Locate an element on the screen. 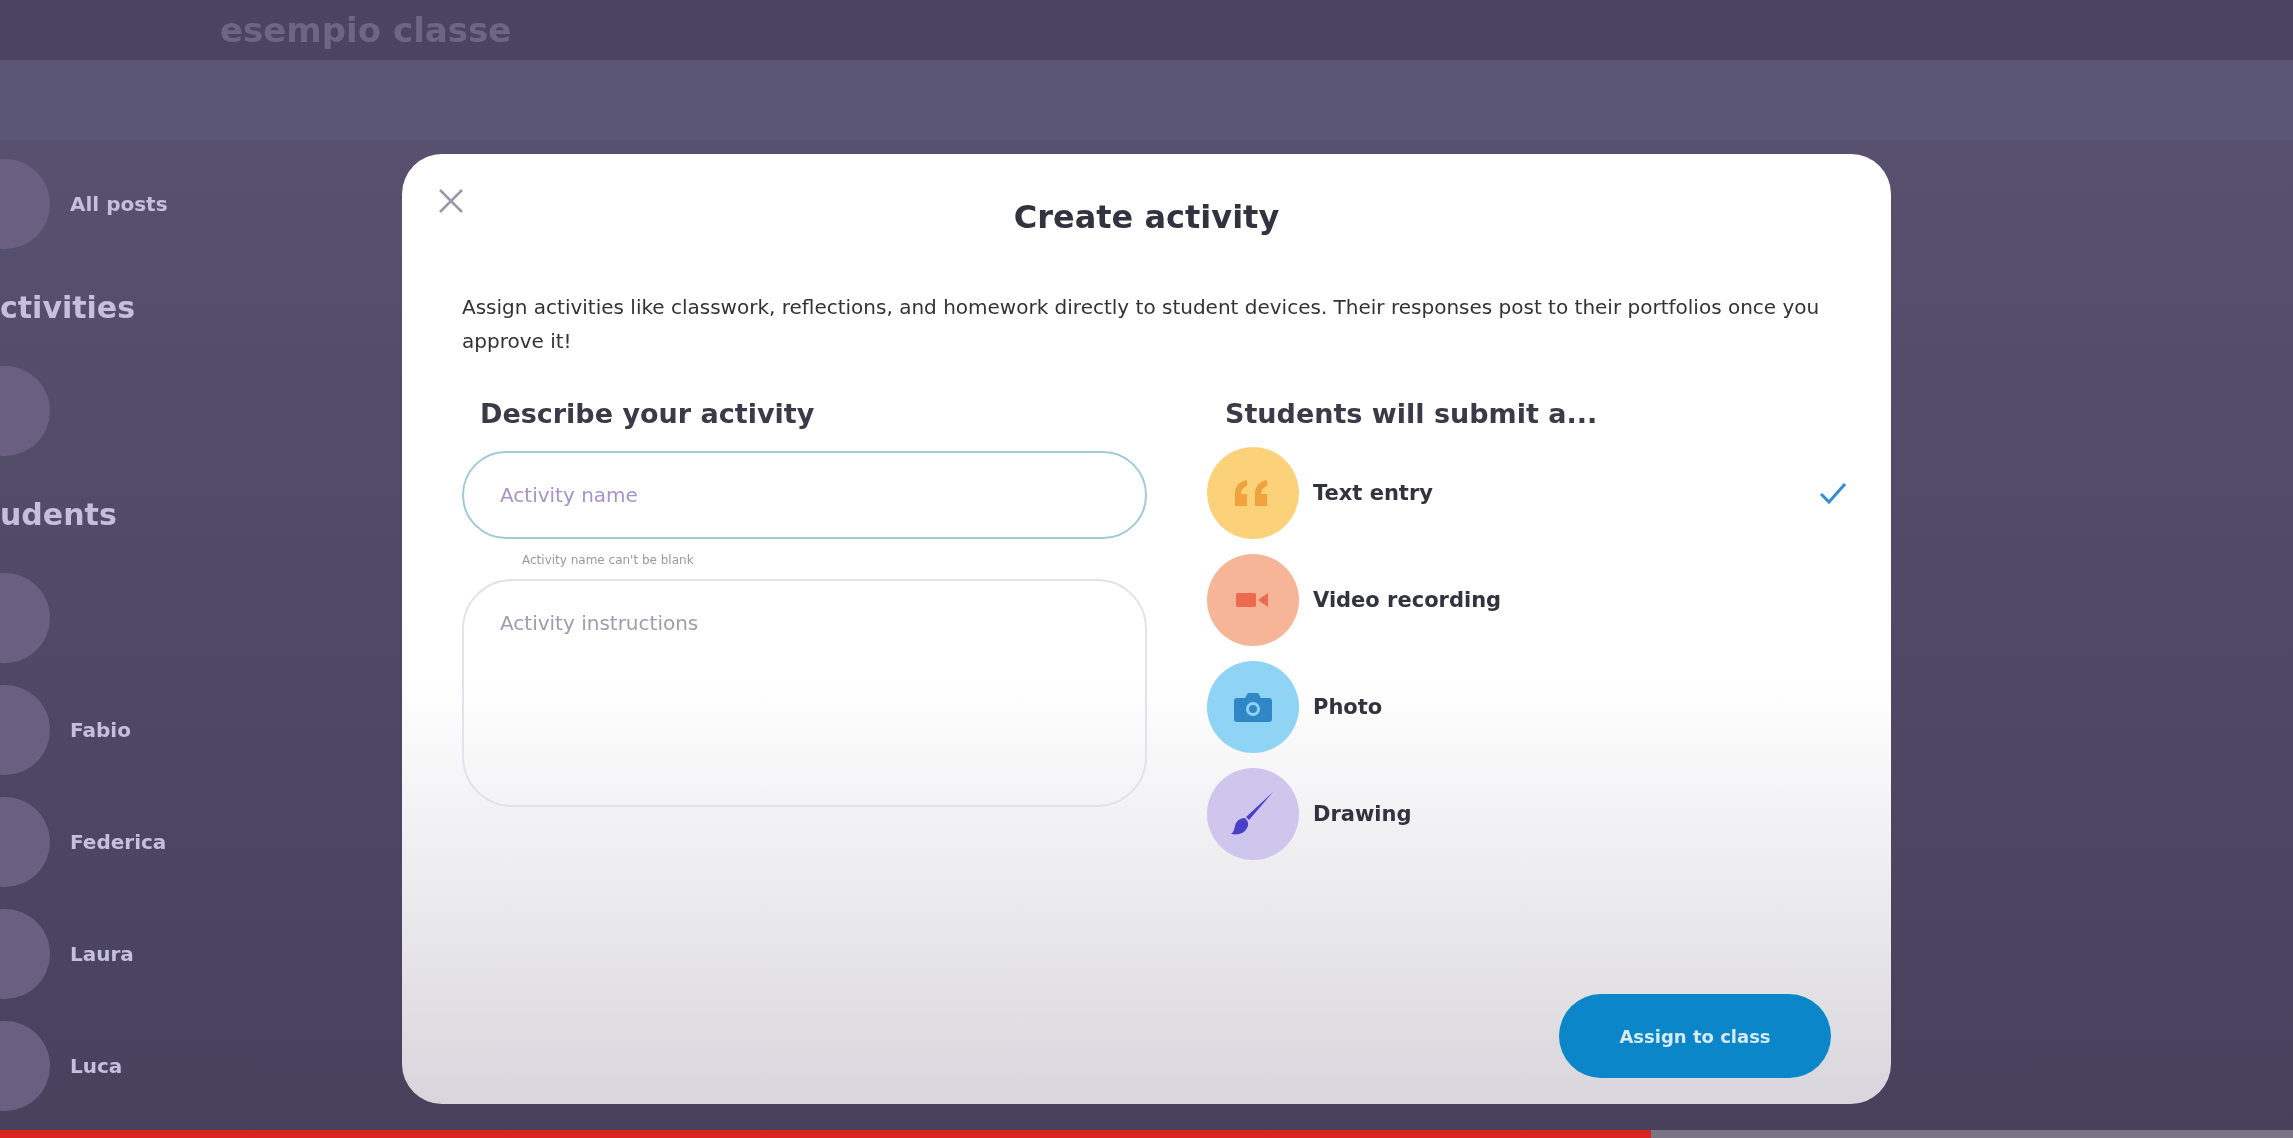 Image resolution: width=2293 pixels, height=1138 pixels. submission-option: Drawing is located at coordinates (1527, 813).